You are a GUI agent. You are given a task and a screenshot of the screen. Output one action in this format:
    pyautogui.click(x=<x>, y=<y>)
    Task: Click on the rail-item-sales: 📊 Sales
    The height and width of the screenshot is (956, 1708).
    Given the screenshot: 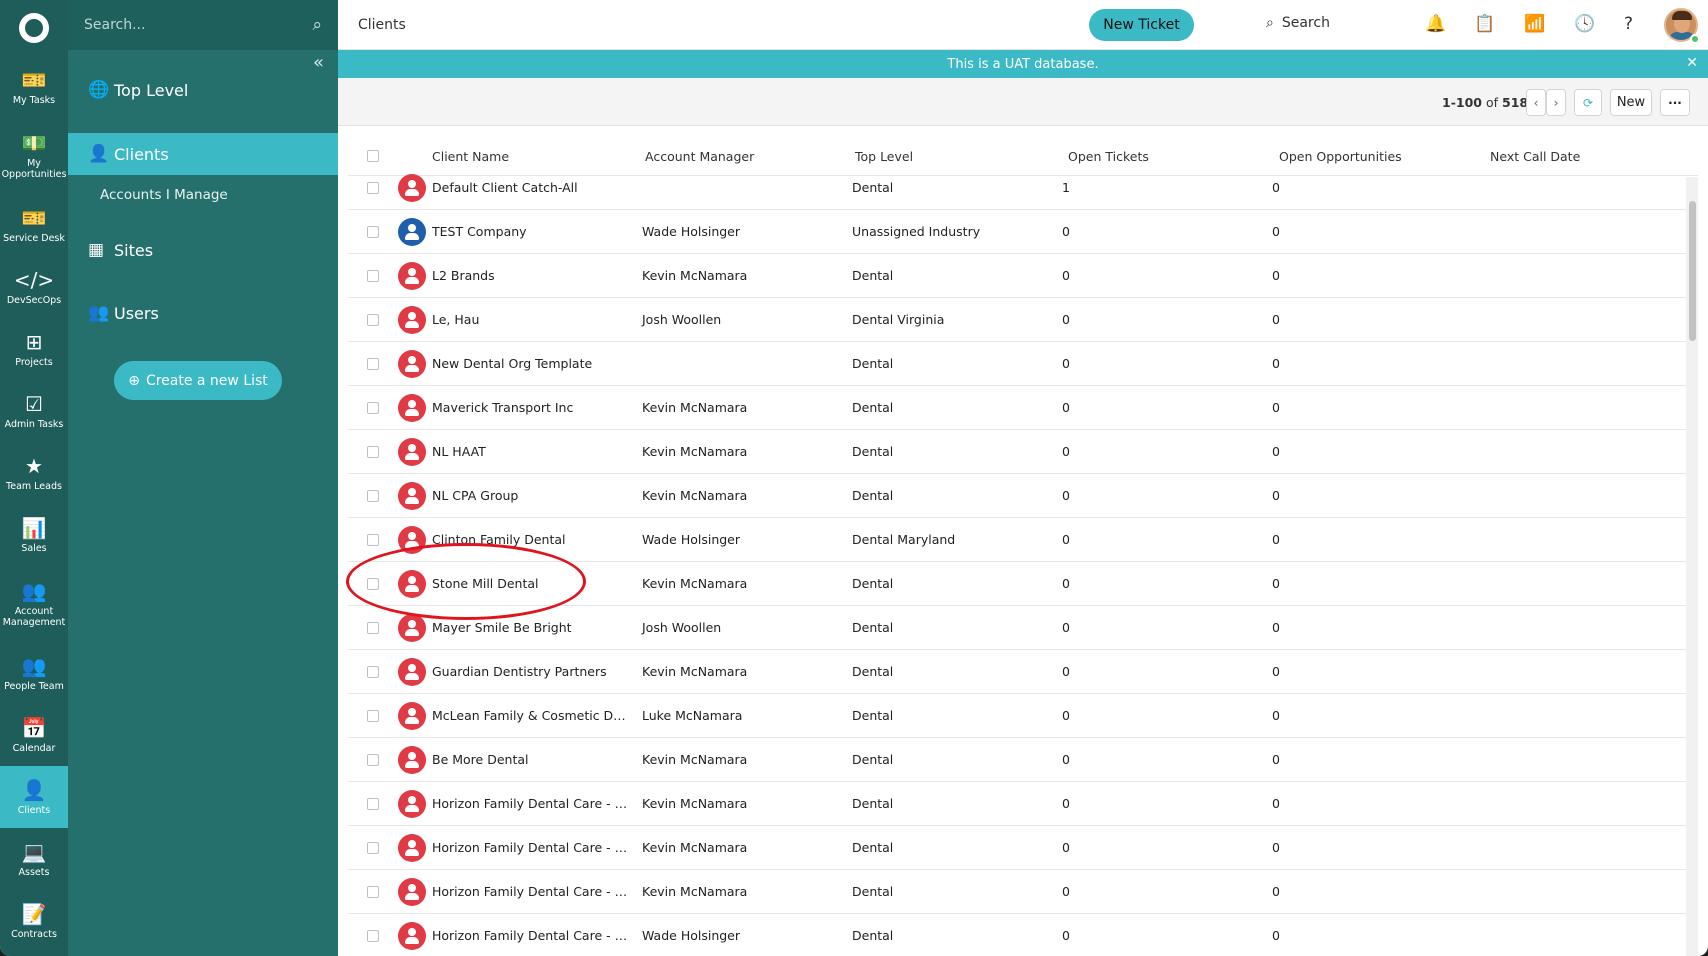 What is the action you would take?
    pyautogui.click(x=34, y=535)
    